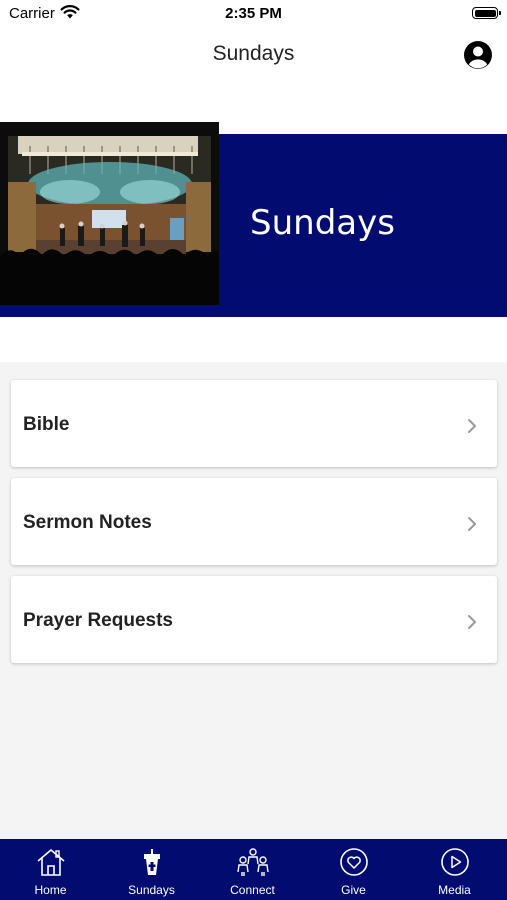  Describe the element at coordinates (151, 890) in the screenshot. I see `tab-label: Sundays` at that location.